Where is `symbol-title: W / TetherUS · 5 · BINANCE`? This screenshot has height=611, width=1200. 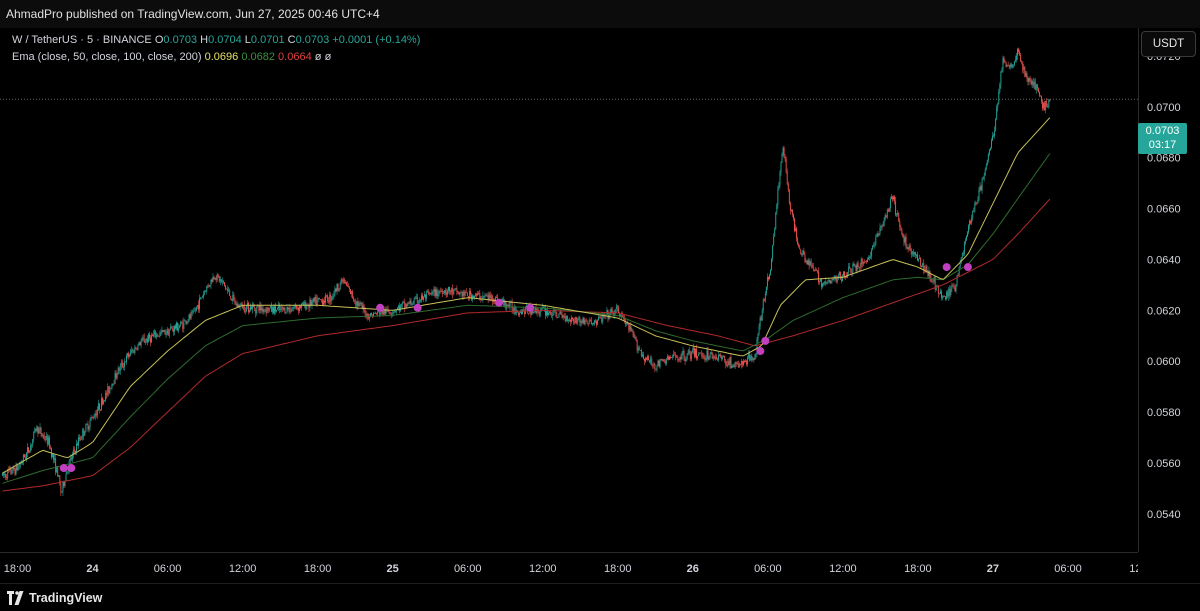 symbol-title: W / TetherUS · 5 · BINANCE is located at coordinates (82, 40).